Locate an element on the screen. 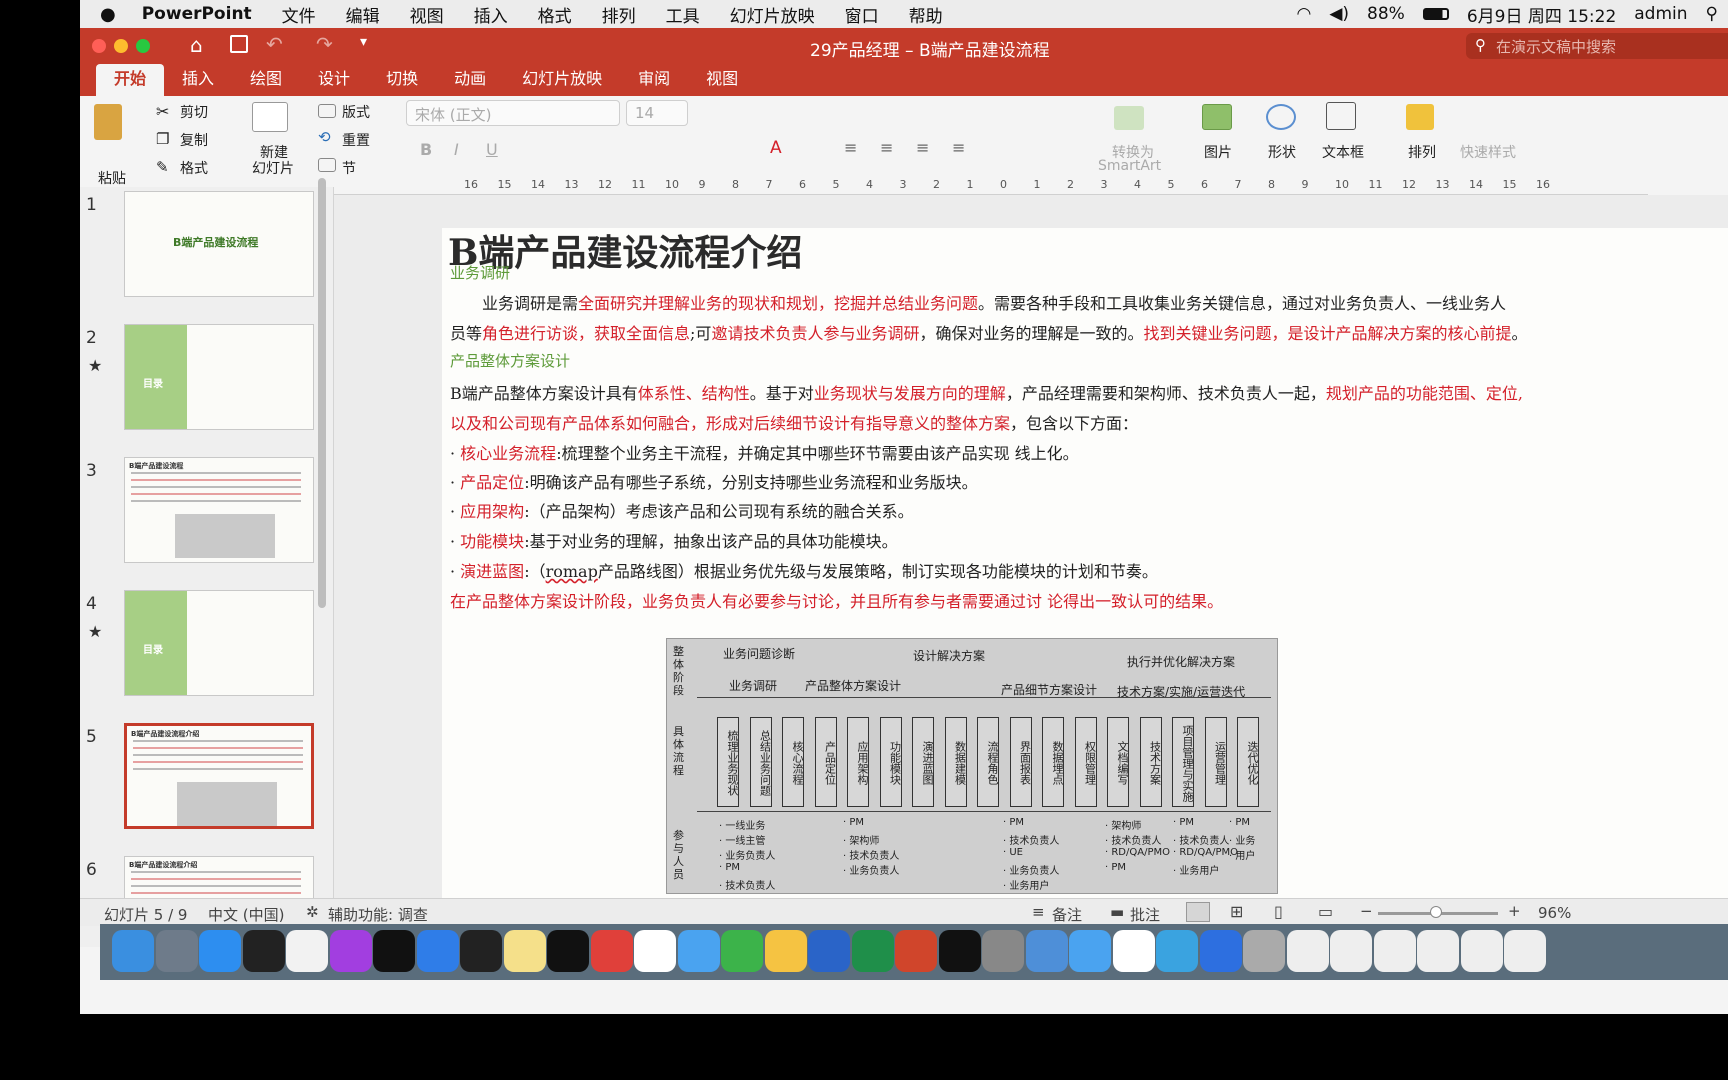  bullet-positioning: · 产品定位:明确该产品有哪些子系统，分别支持哪些业务流程和业务版块。 is located at coordinates (714, 481).